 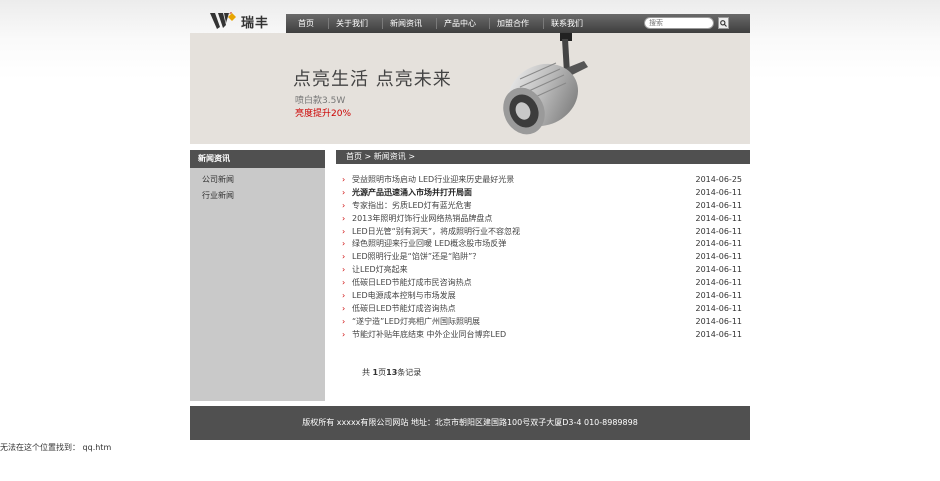 What do you see at coordinates (323, 114) in the screenshot?
I see `banner-highlight: 亮度提升20%` at bounding box center [323, 114].